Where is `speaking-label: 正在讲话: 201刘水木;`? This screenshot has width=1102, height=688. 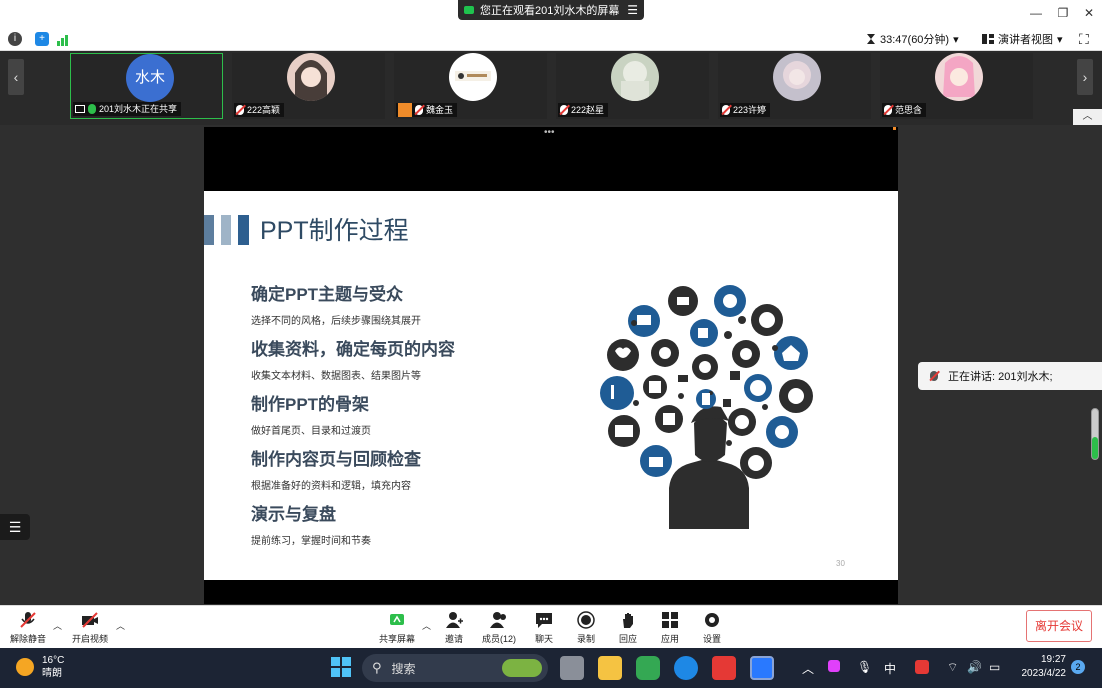
speaking-label: 正在讲话: 201刘水木; is located at coordinates (1000, 377).